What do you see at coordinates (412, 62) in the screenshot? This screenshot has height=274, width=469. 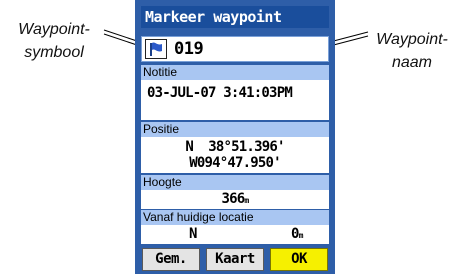 I see `callout-waypoint-name-line2: naam` at bounding box center [412, 62].